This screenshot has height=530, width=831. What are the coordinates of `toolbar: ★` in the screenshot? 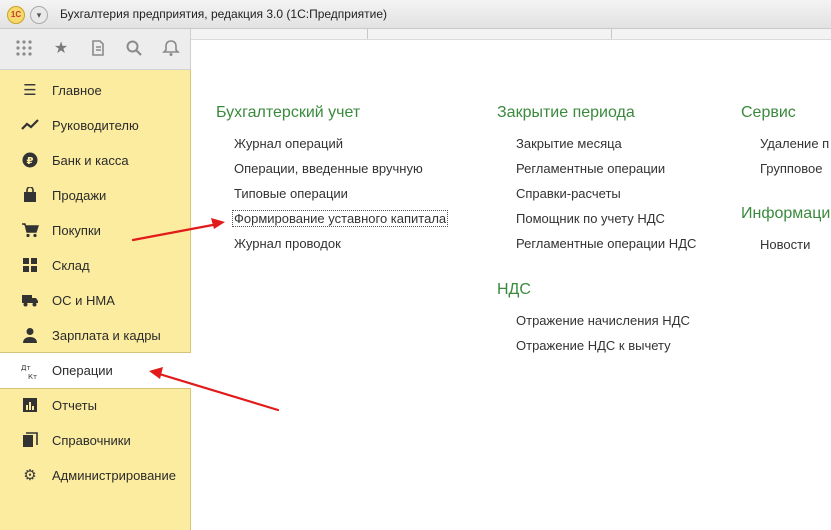 It's located at (95, 49).